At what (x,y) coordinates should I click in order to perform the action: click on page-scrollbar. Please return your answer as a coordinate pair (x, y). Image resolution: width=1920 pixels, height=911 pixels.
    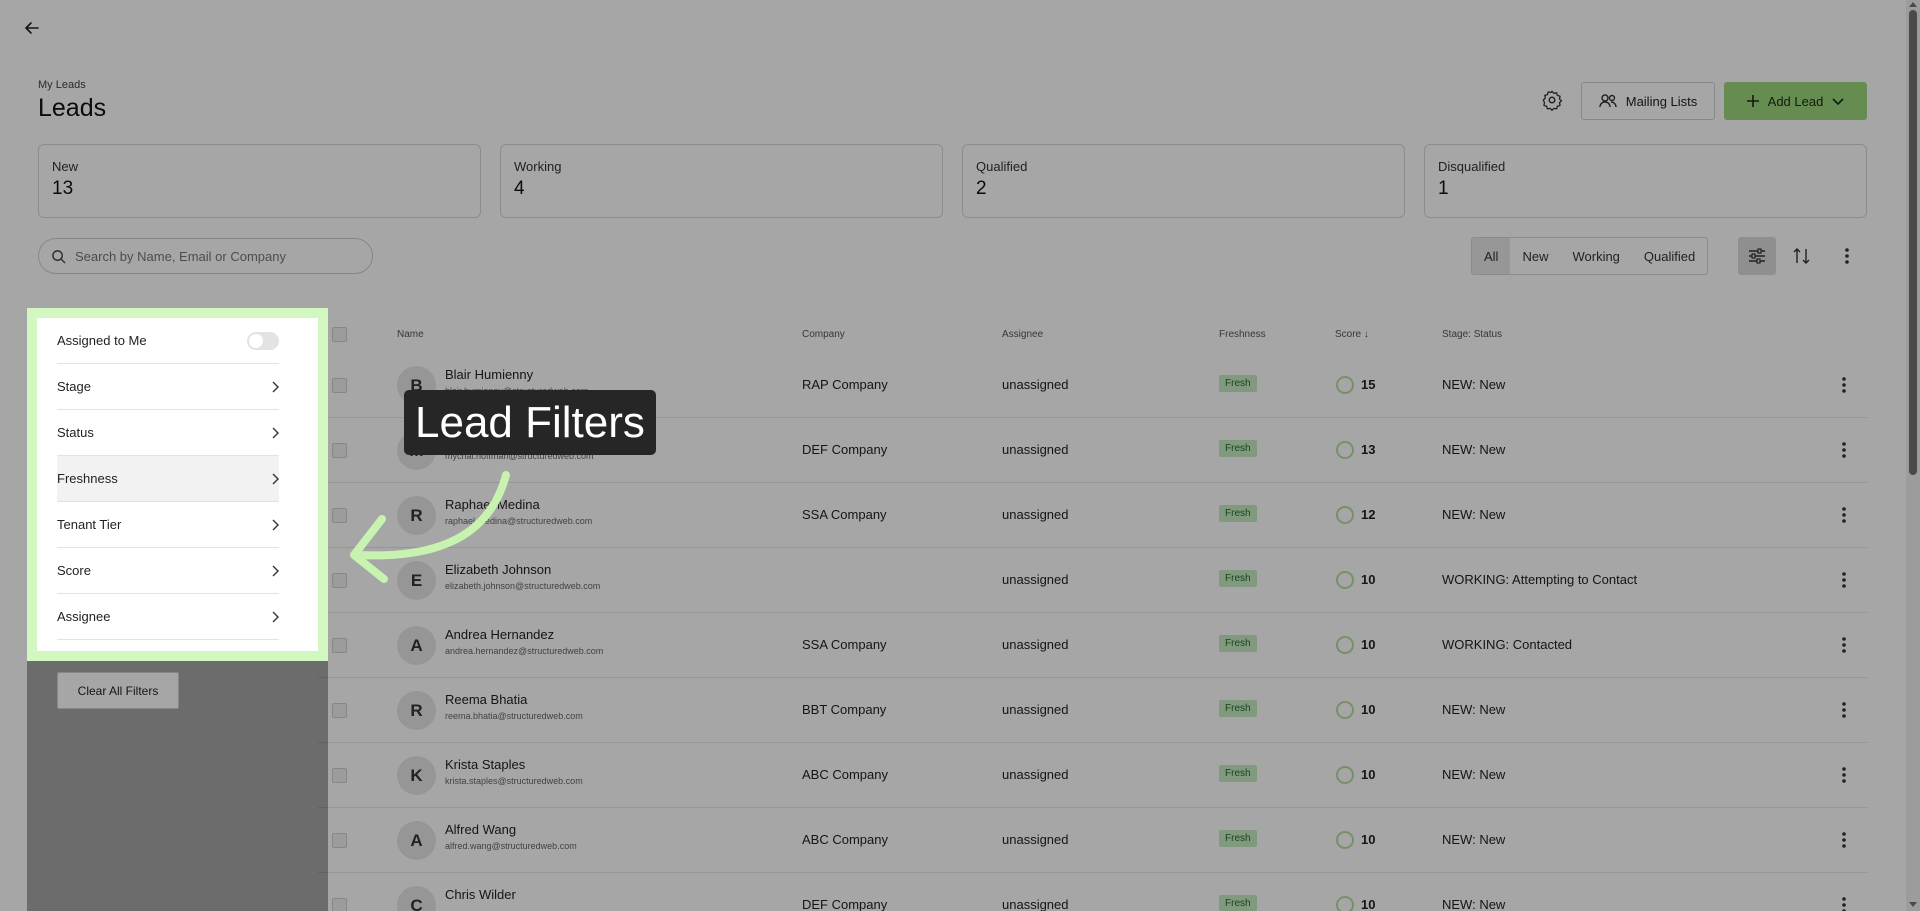
    Looking at the image, I should click on (1913, 455).